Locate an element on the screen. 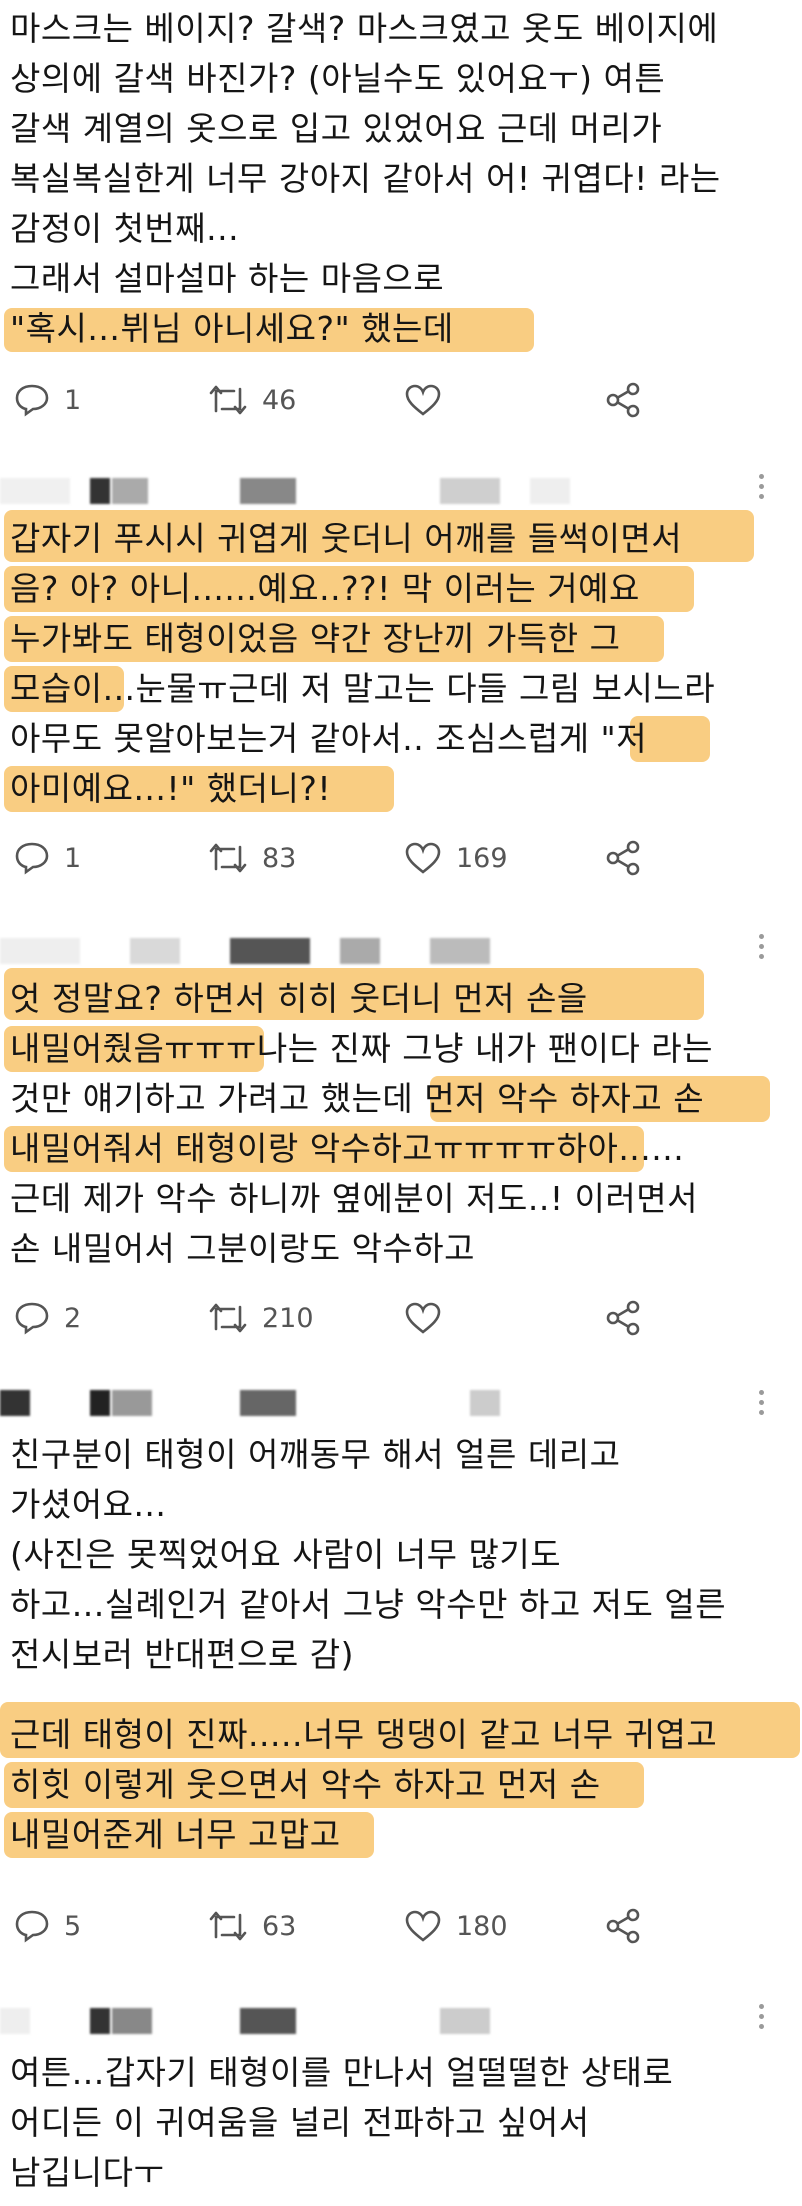  retweet-count: 210 is located at coordinates (288, 1318).